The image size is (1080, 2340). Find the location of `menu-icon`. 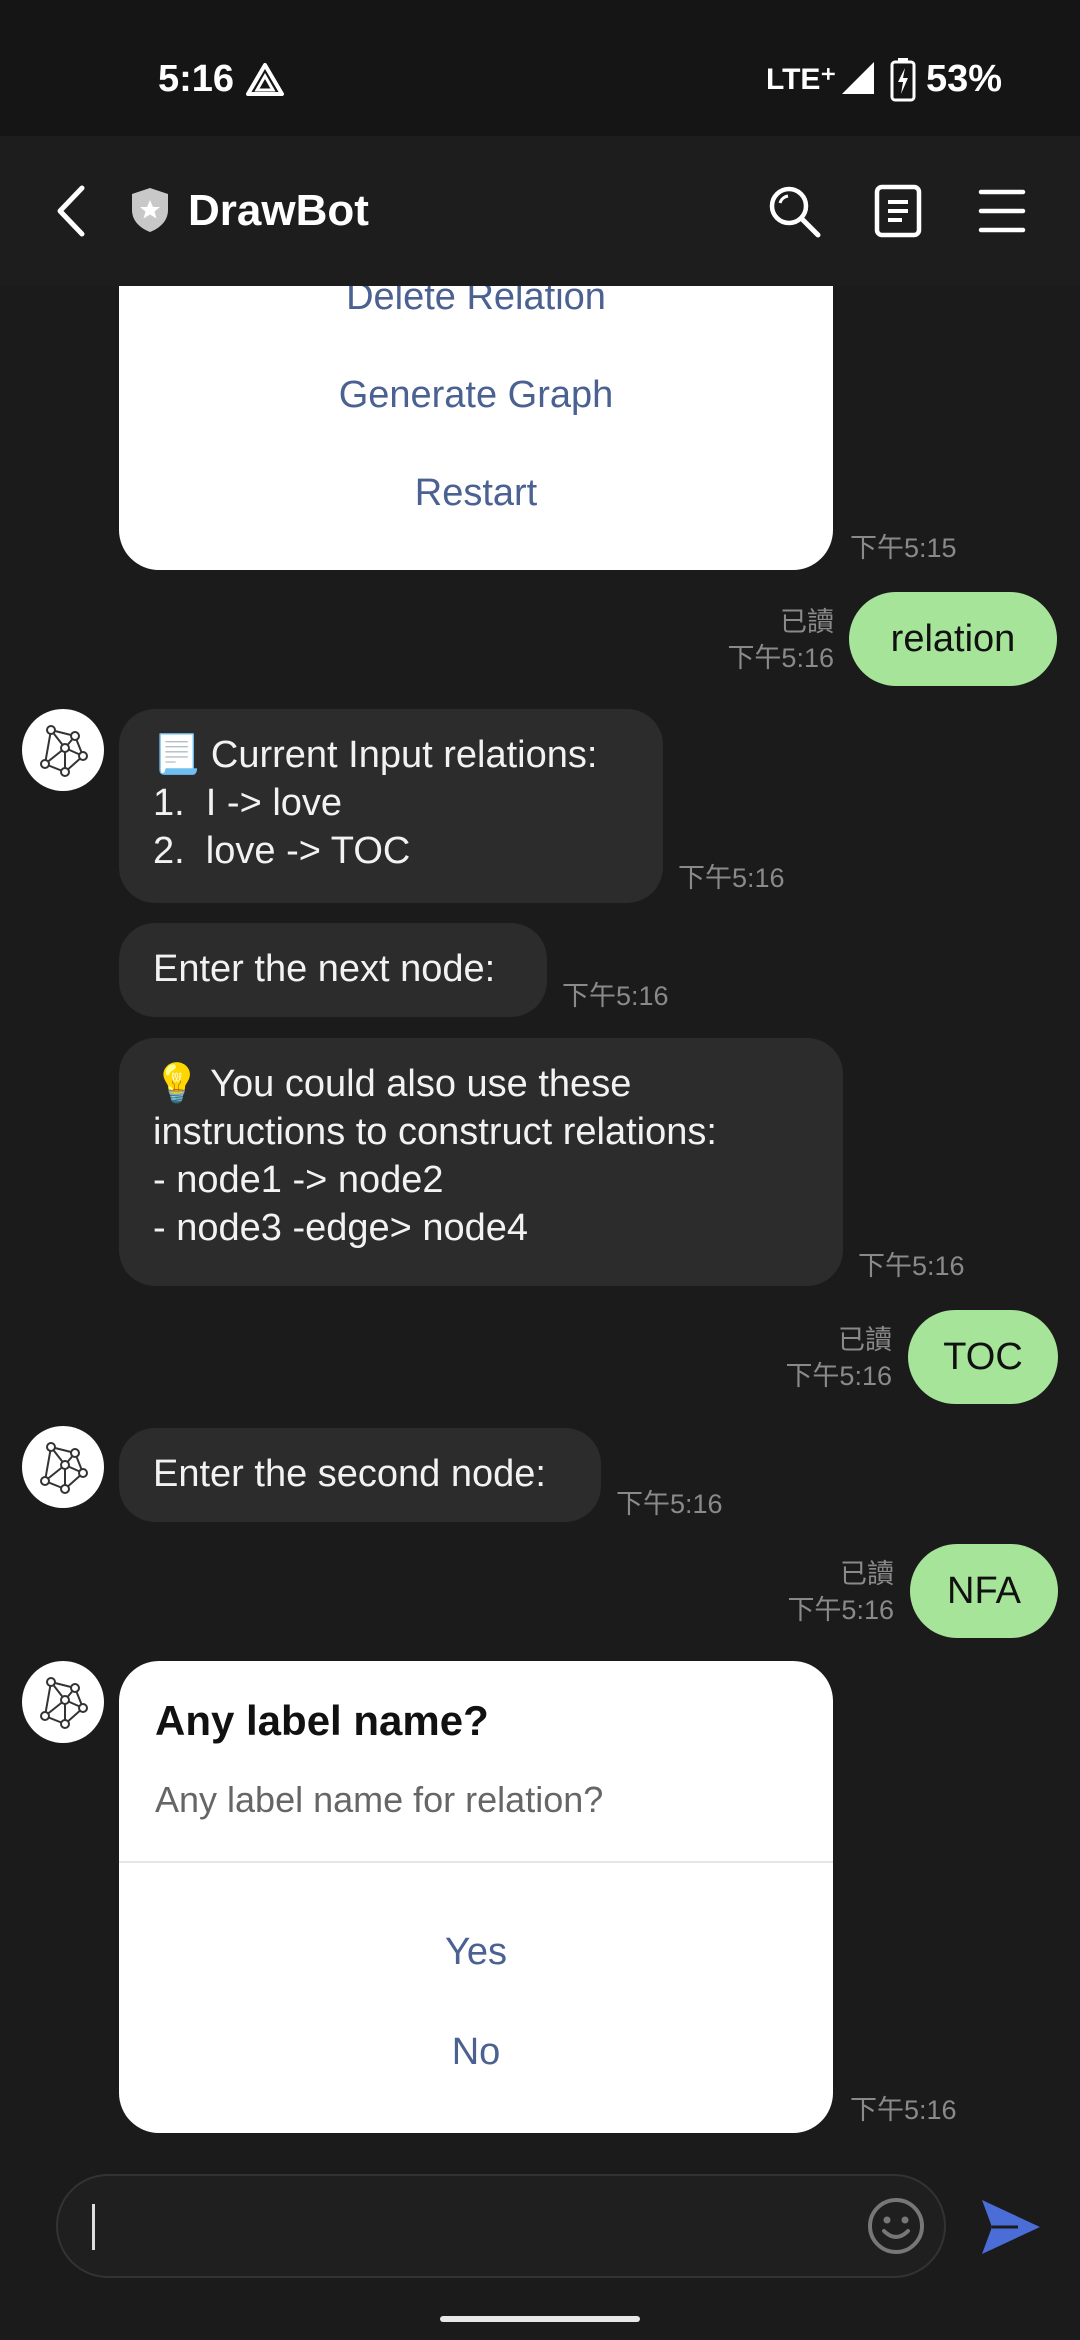

menu-icon is located at coordinates (1002, 213).